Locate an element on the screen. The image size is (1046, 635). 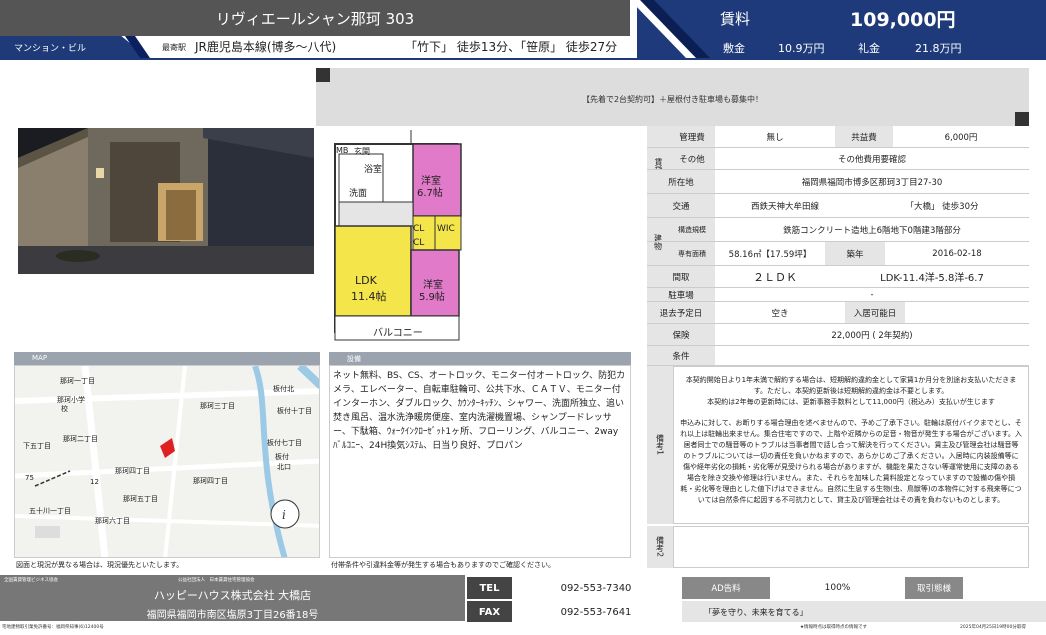
map-label: 那珂二丁目 is located at coordinates (80, 439).